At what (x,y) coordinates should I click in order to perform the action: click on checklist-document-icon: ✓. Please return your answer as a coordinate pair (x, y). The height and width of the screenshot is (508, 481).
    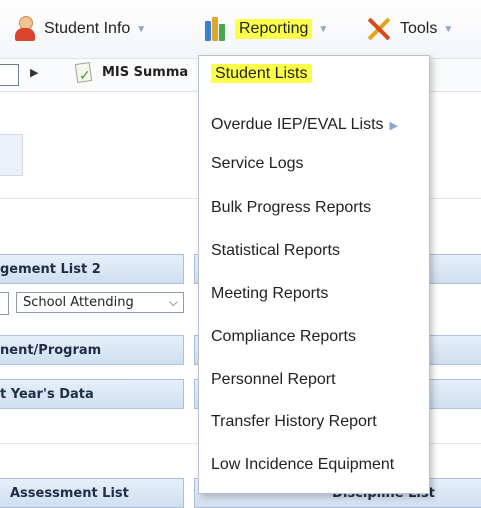
    Looking at the image, I should click on (83, 73).